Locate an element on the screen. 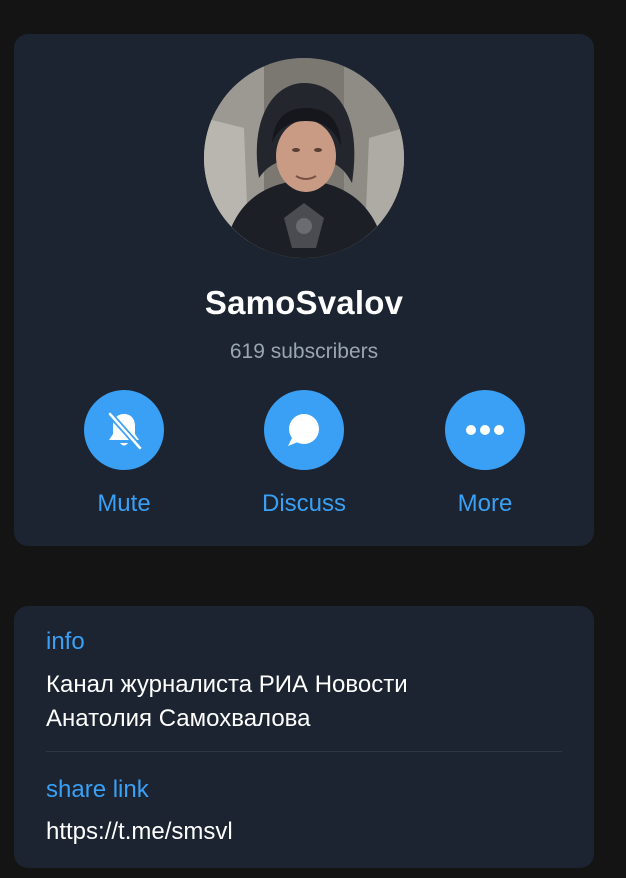  discuss-button: Discuss is located at coordinates (304, 460).